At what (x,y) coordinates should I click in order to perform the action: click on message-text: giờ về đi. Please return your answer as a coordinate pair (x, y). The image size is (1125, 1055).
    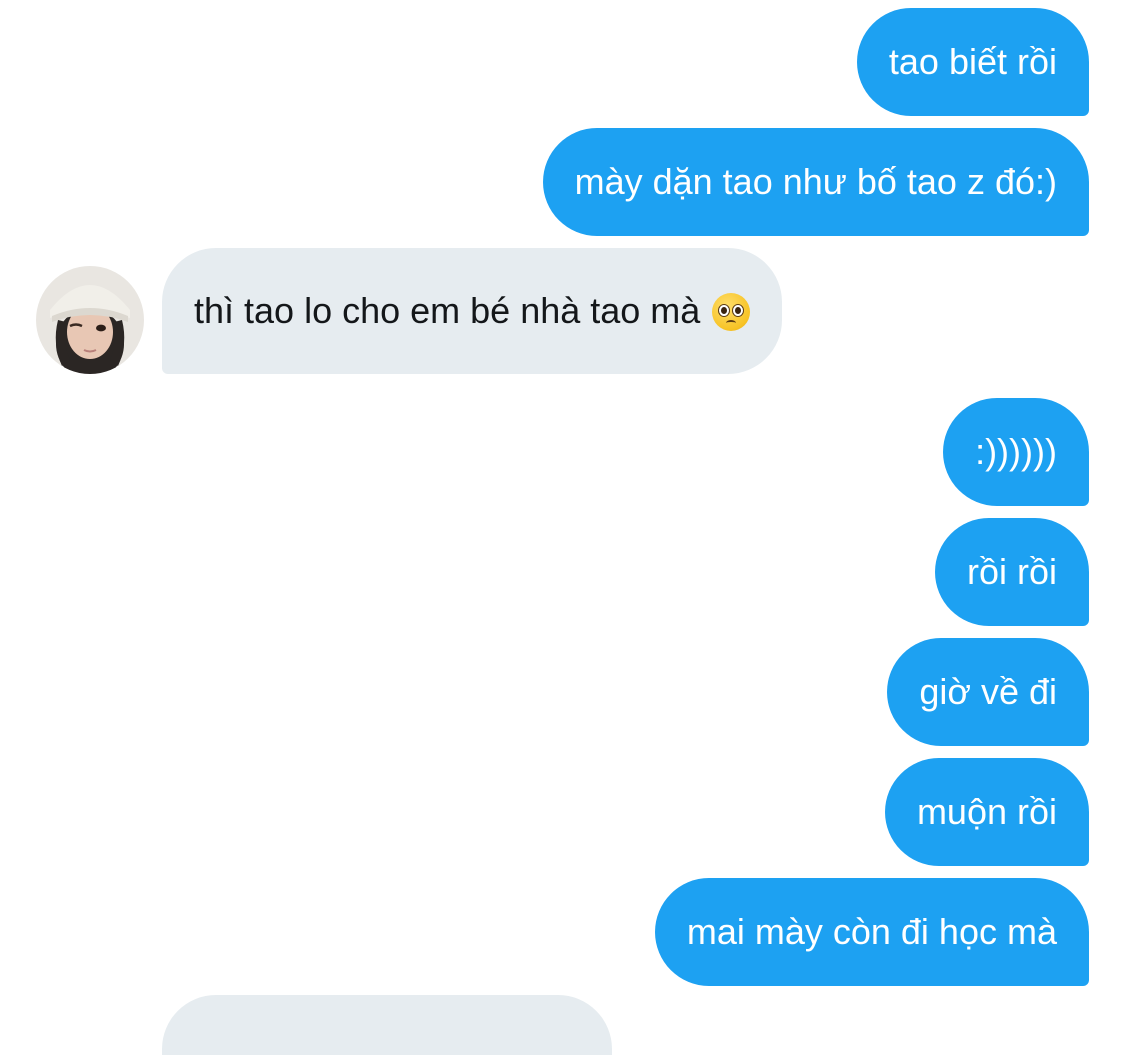
    Looking at the image, I should click on (988, 691).